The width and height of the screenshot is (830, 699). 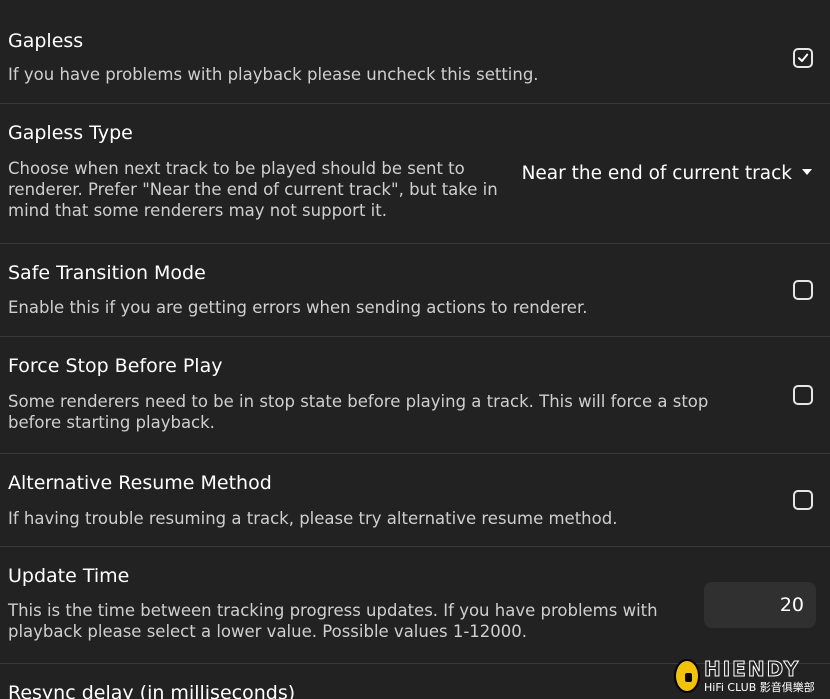 What do you see at coordinates (807, 172) in the screenshot?
I see `caret-down-icon` at bounding box center [807, 172].